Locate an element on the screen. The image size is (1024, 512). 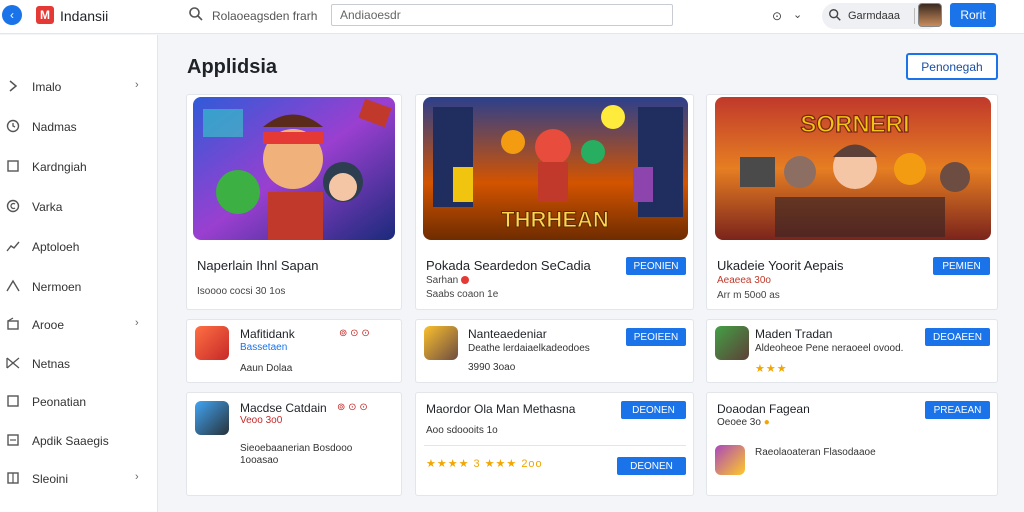
featured-meta: Isoooo cocsi 30 1os is located at coordinates (241, 291).